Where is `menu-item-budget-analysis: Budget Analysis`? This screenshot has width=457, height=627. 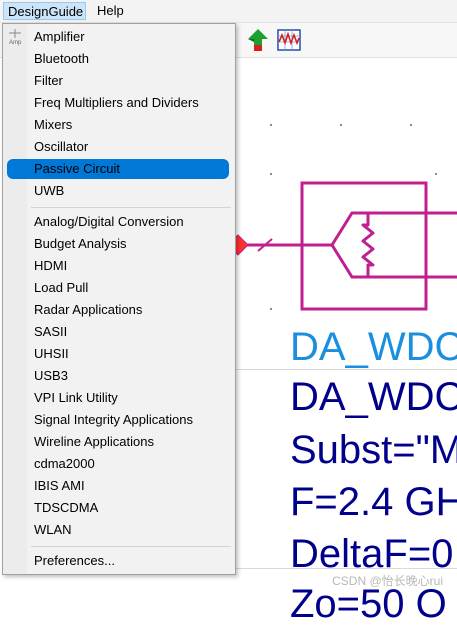 menu-item-budget-analysis: Budget Analysis is located at coordinates (118, 244).